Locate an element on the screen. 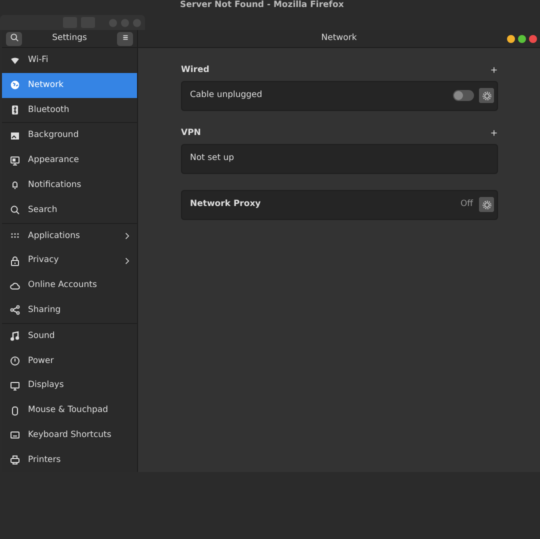 This screenshot has width=540, height=539. window-title: Server Not Found - Mozilla Firefox is located at coordinates (262, 6).